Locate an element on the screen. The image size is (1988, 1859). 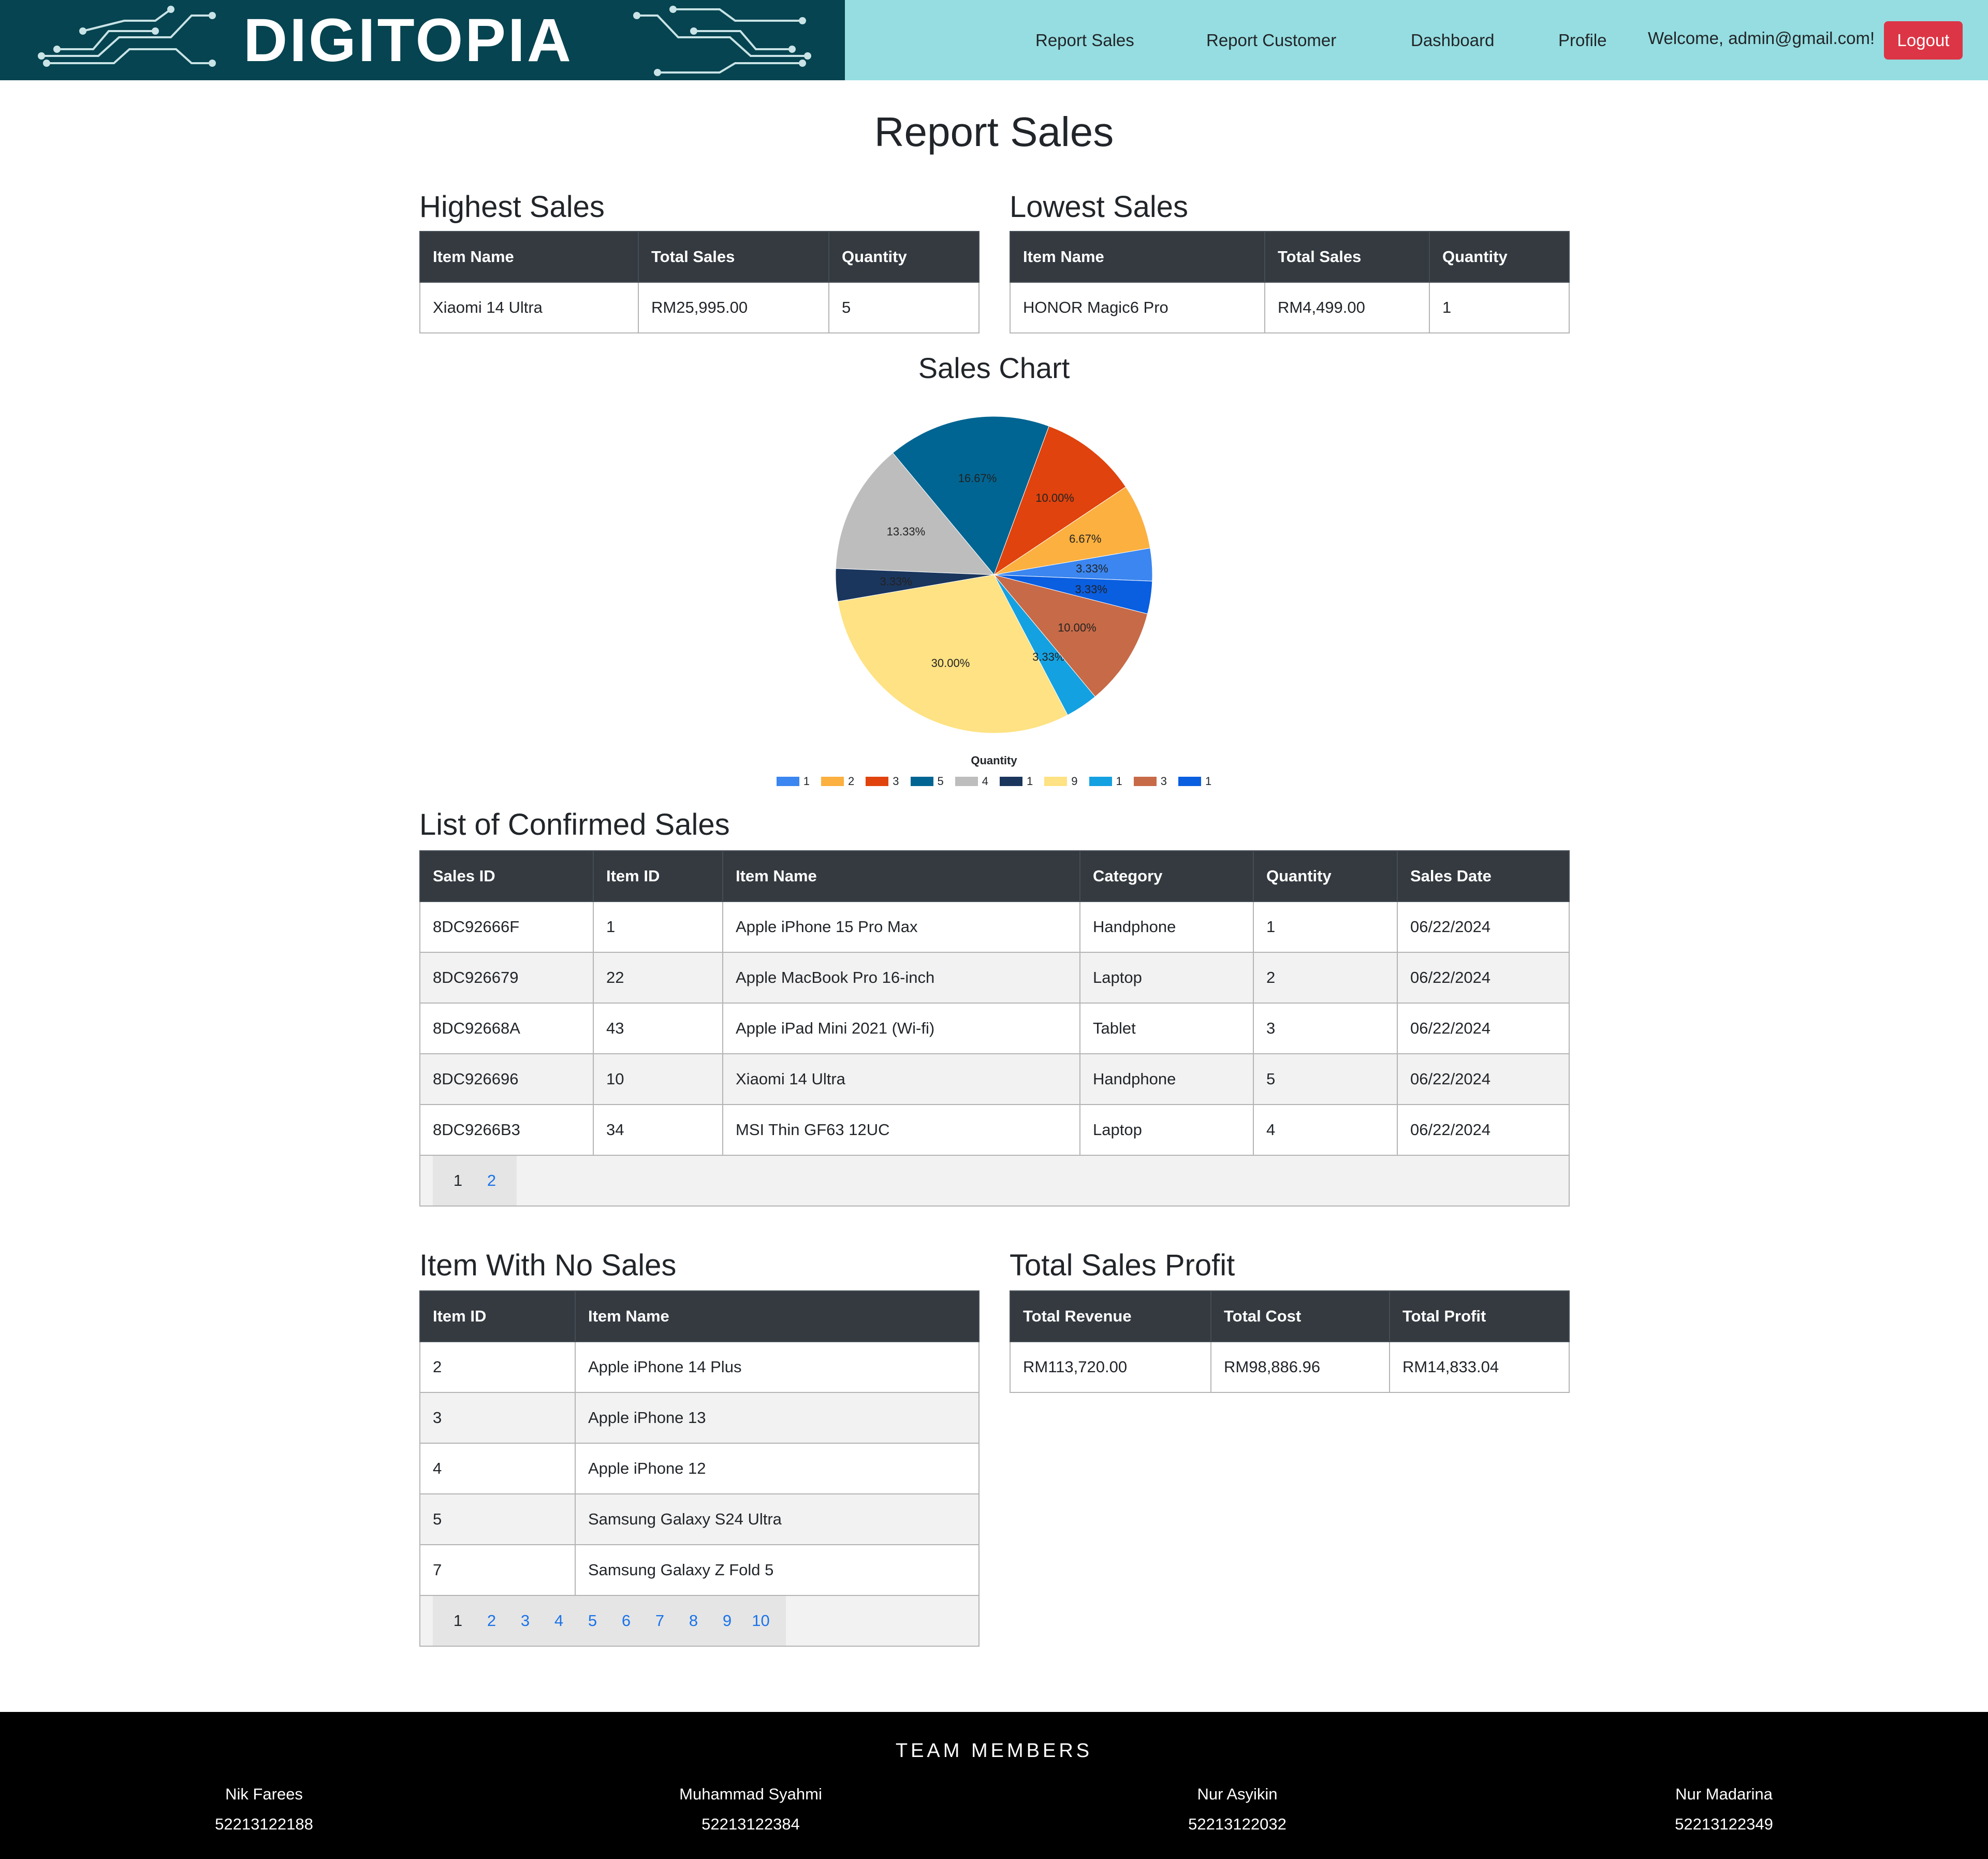
lowest-sales-title: Lowest Sales is located at coordinates (1099, 207).